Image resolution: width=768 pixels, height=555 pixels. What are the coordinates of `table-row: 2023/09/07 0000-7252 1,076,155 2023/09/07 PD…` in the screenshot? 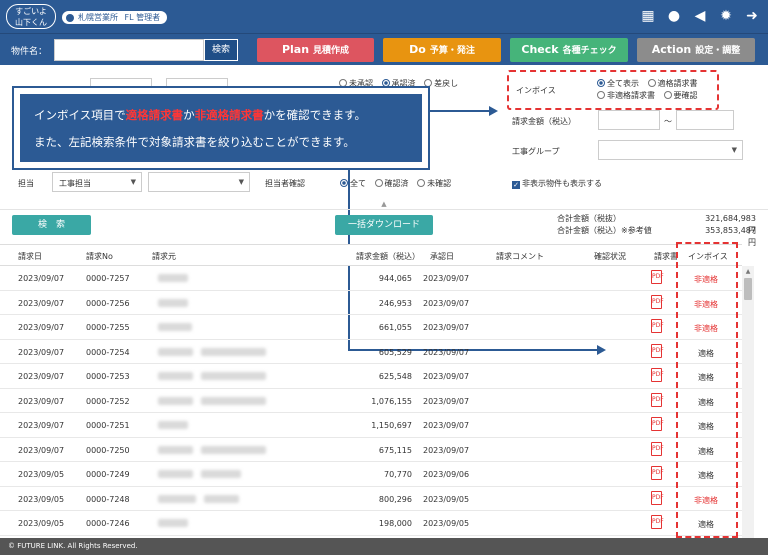 It's located at (371, 401).